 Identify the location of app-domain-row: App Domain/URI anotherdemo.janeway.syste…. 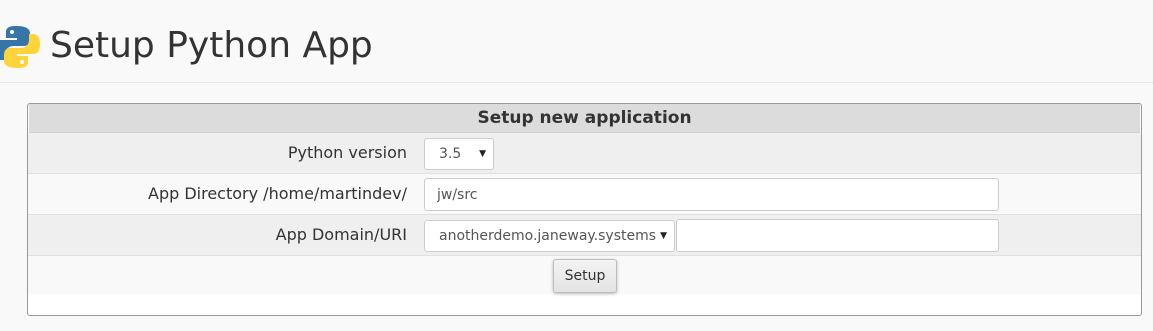
(584, 235).